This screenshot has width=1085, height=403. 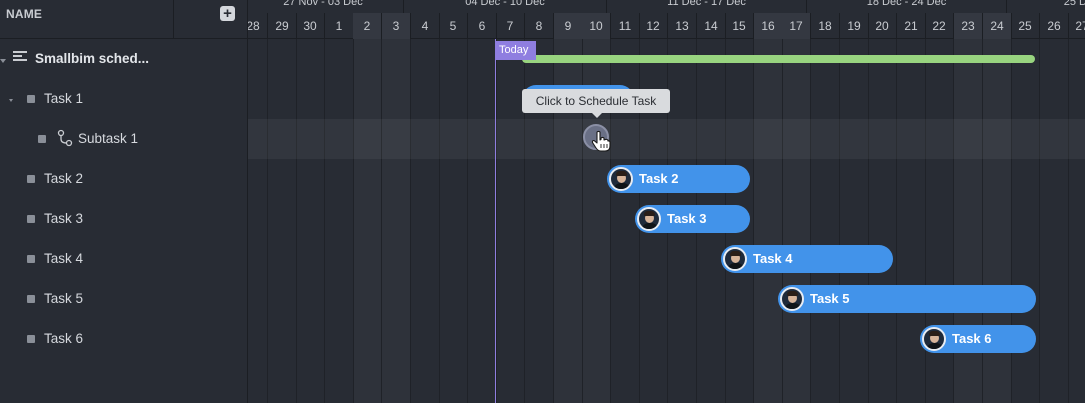 What do you see at coordinates (682, 26) in the screenshot?
I see `day-cell: 13` at bounding box center [682, 26].